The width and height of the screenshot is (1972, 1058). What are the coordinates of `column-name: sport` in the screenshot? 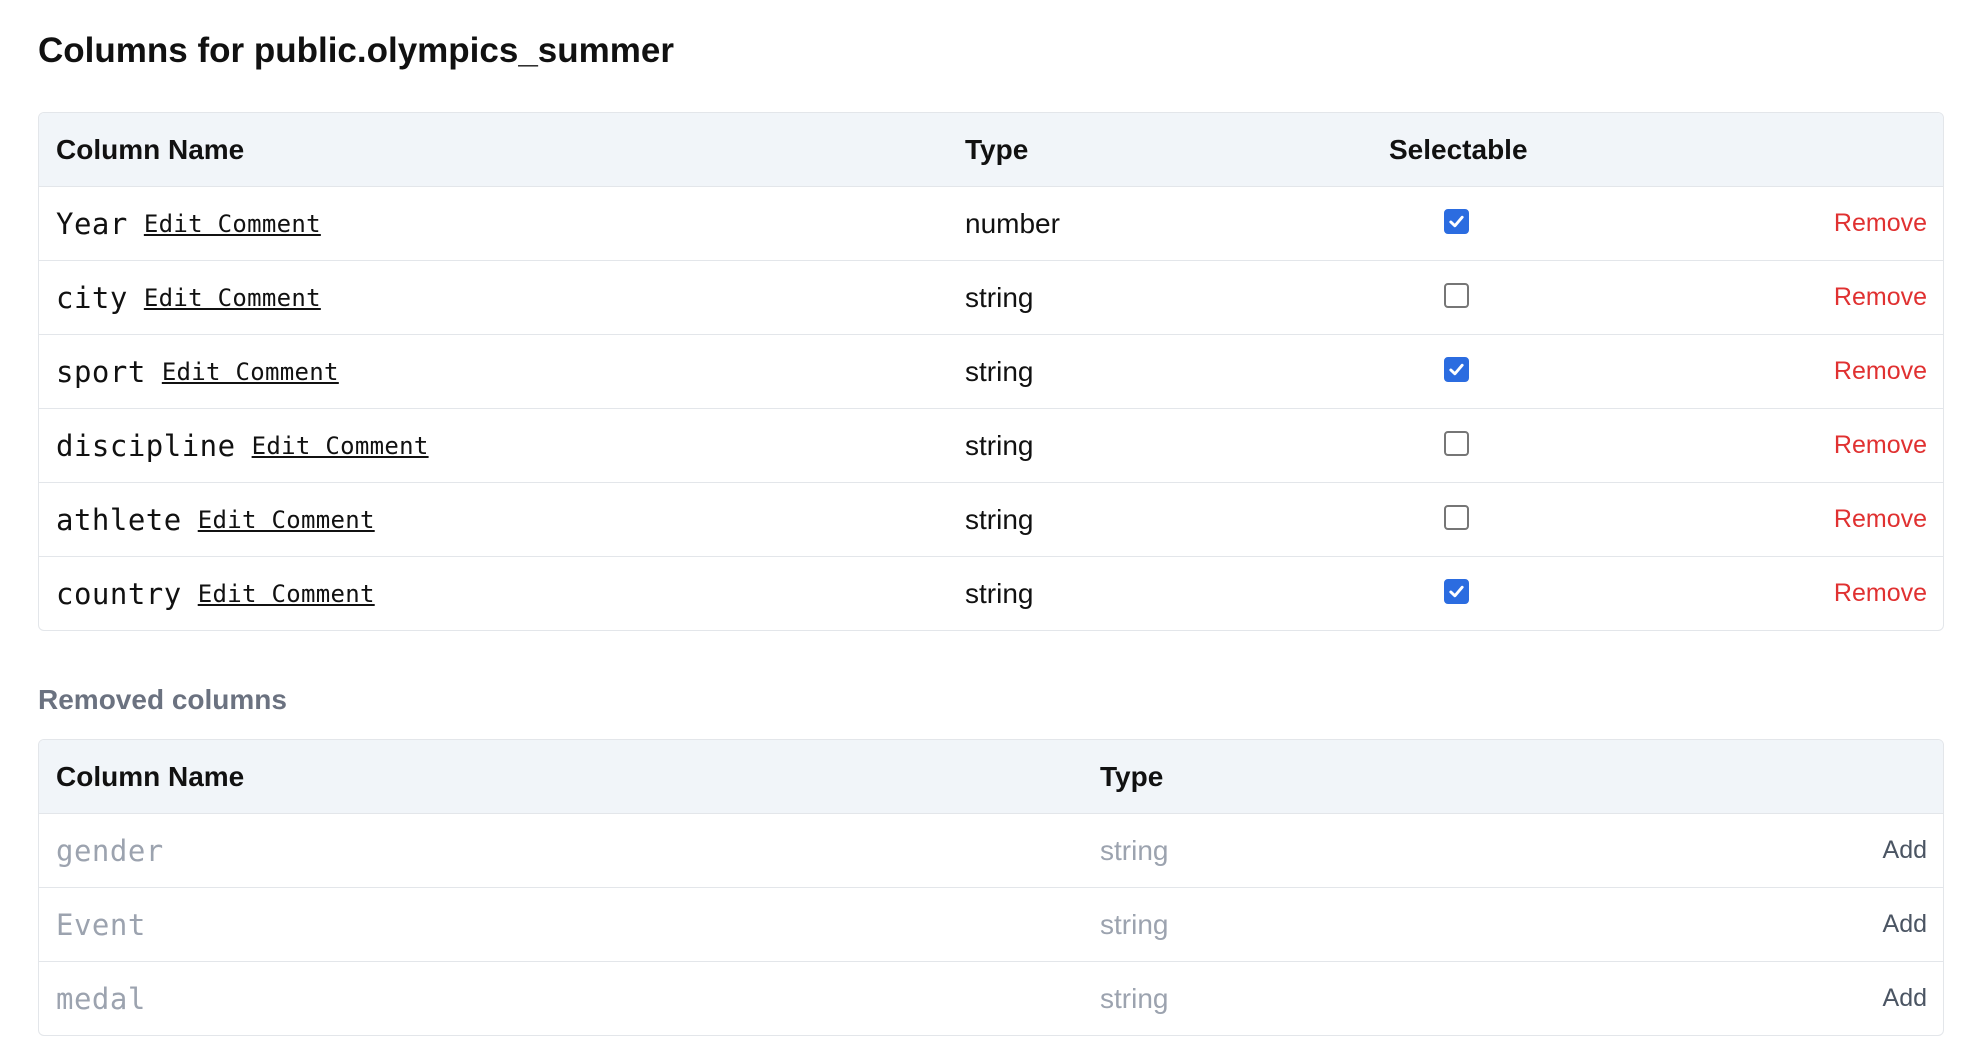 It's located at (101, 371).